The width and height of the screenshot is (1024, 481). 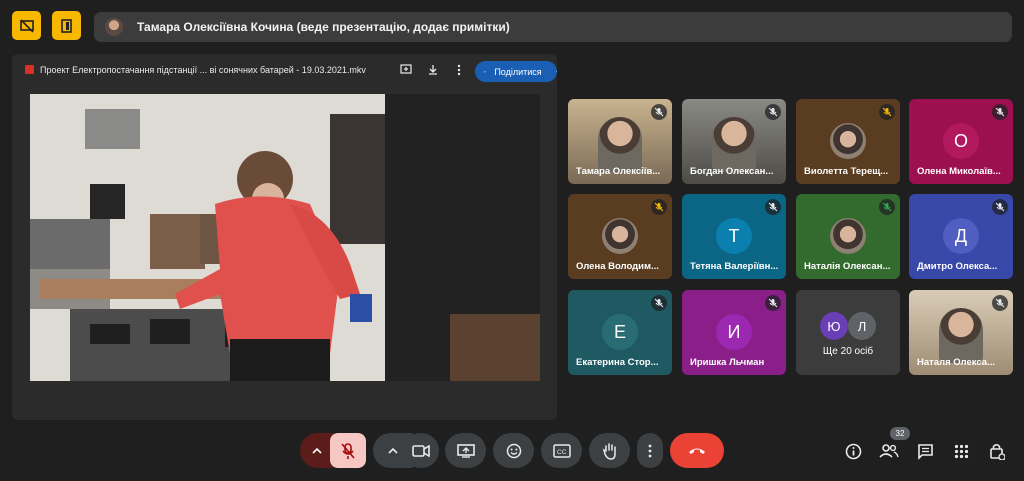 I want to click on more-vert-icon, so click(x=459, y=70).